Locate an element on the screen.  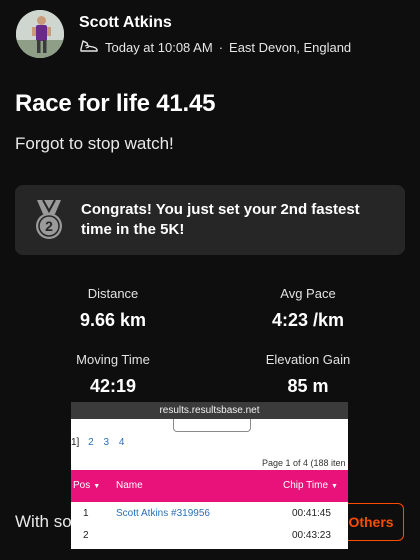
row-chip-time: 00:43:23 is located at coordinates (311, 535).